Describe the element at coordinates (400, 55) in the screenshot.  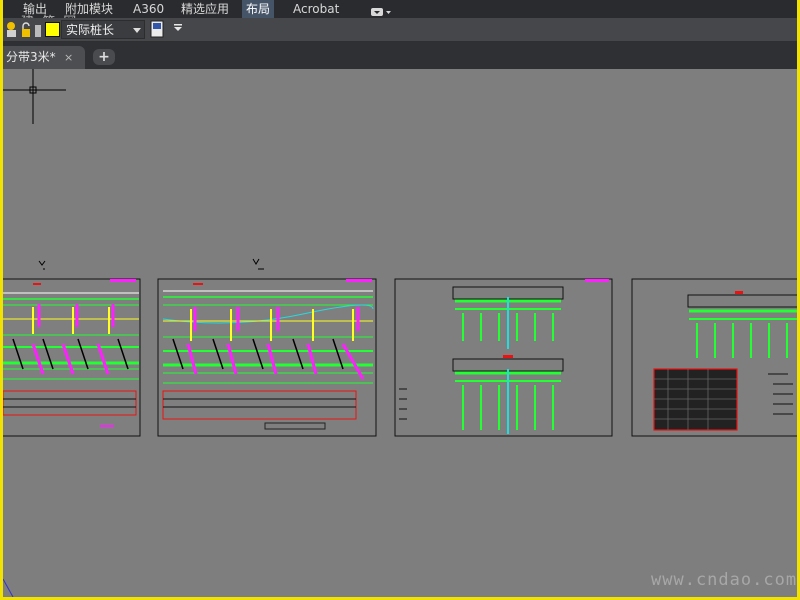
I see `document-tab-bar: 分带3米* × +` at that location.